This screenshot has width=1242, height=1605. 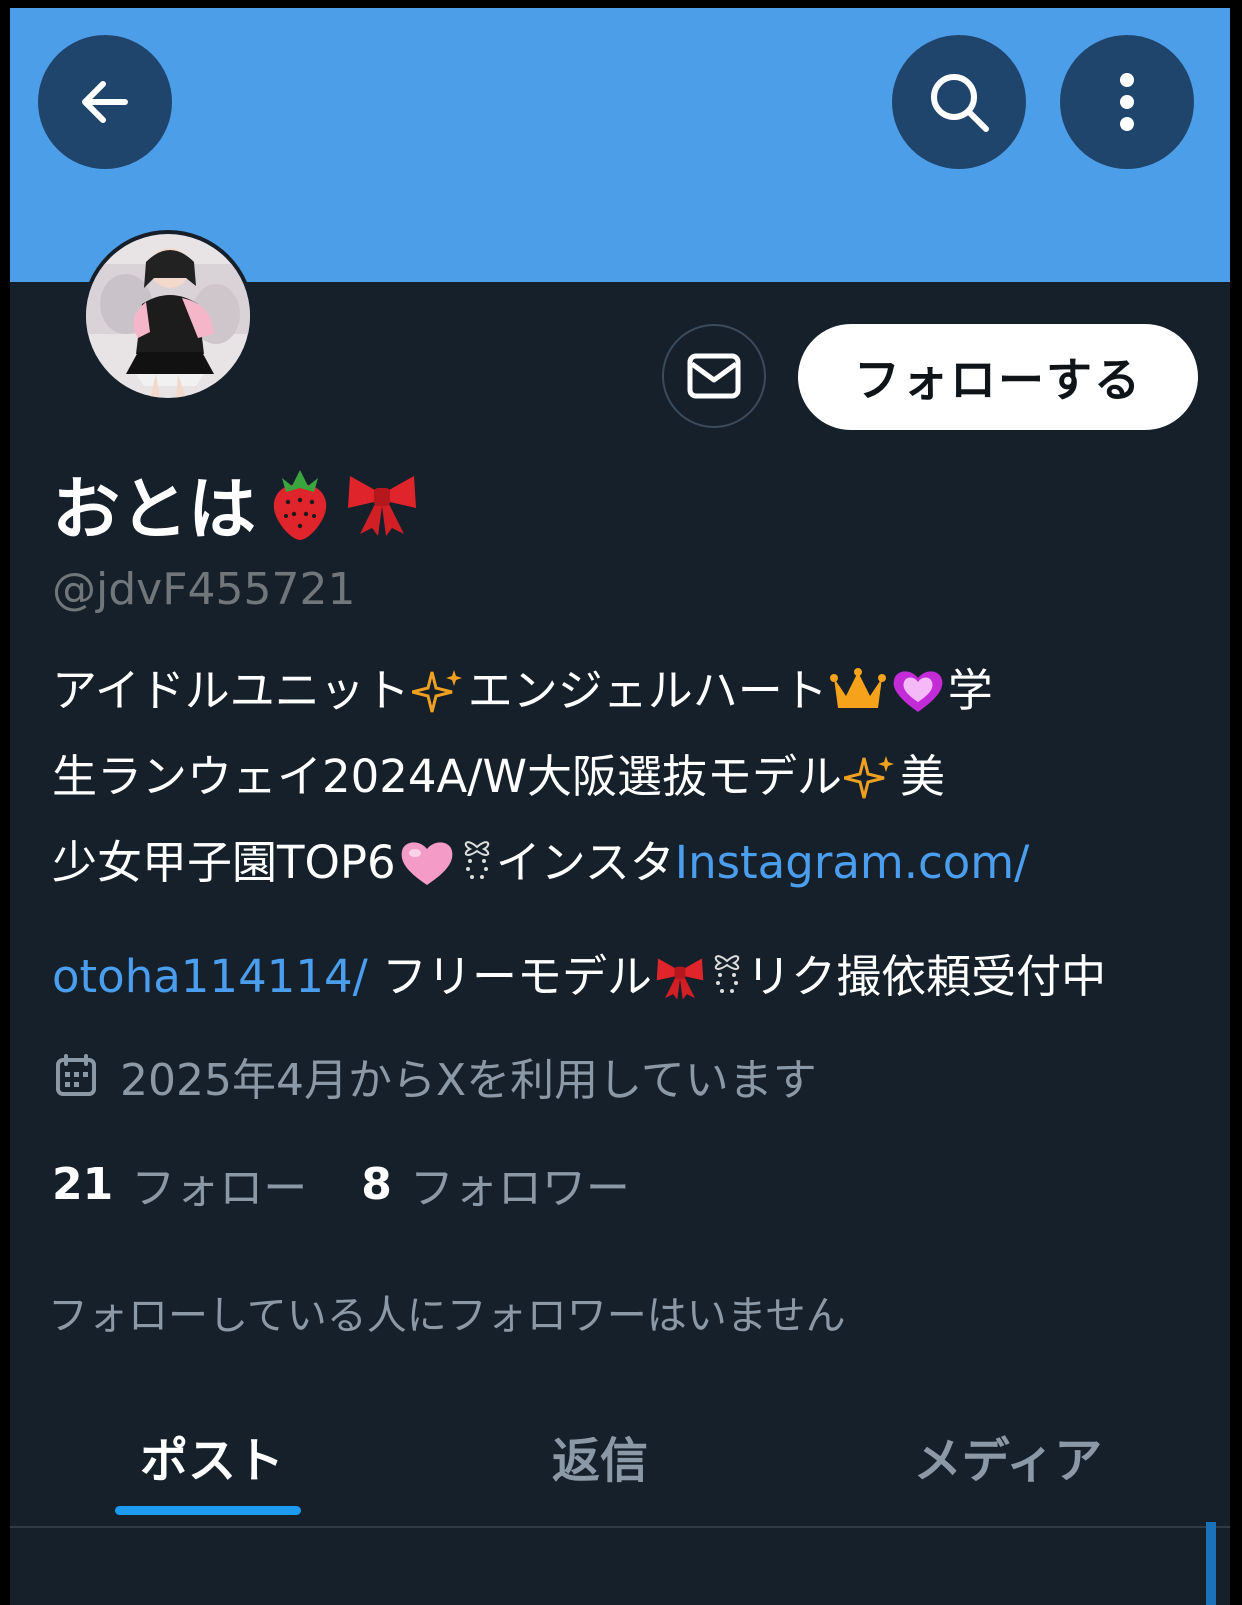 I want to click on profile-tabs: ポスト 返信 メディア, so click(x=620, y=1467).